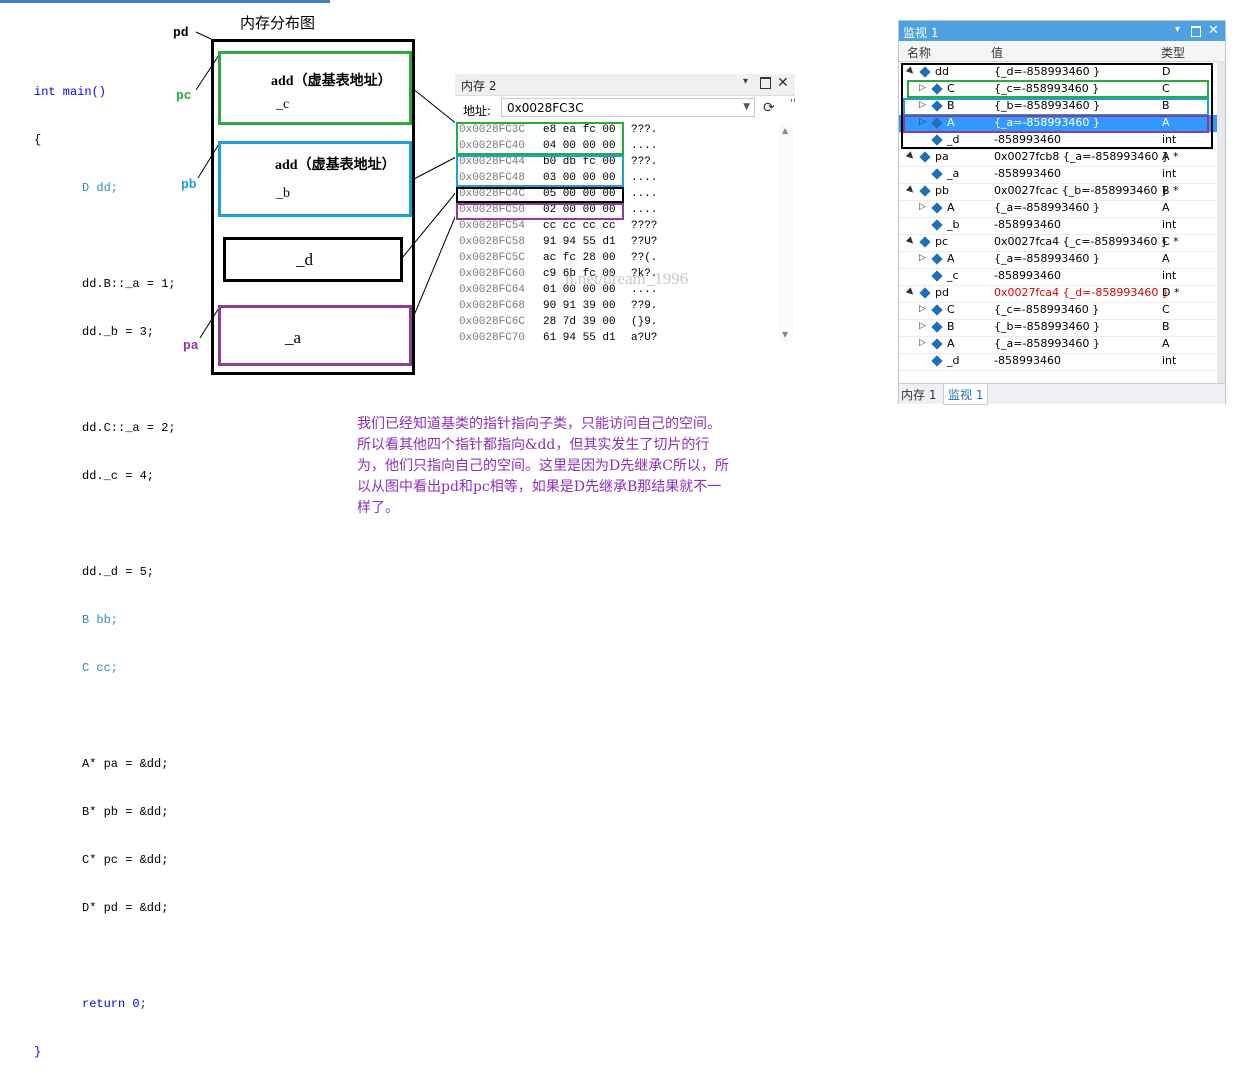 The width and height of the screenshot is (1248, 1076). I want to click on scroll-down-icon: ▼, so click(785, 334).